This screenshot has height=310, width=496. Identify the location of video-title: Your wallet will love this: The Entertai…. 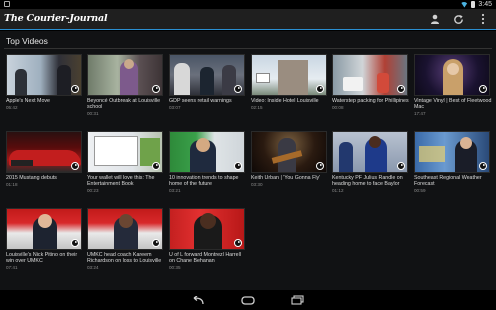
(126, 184).